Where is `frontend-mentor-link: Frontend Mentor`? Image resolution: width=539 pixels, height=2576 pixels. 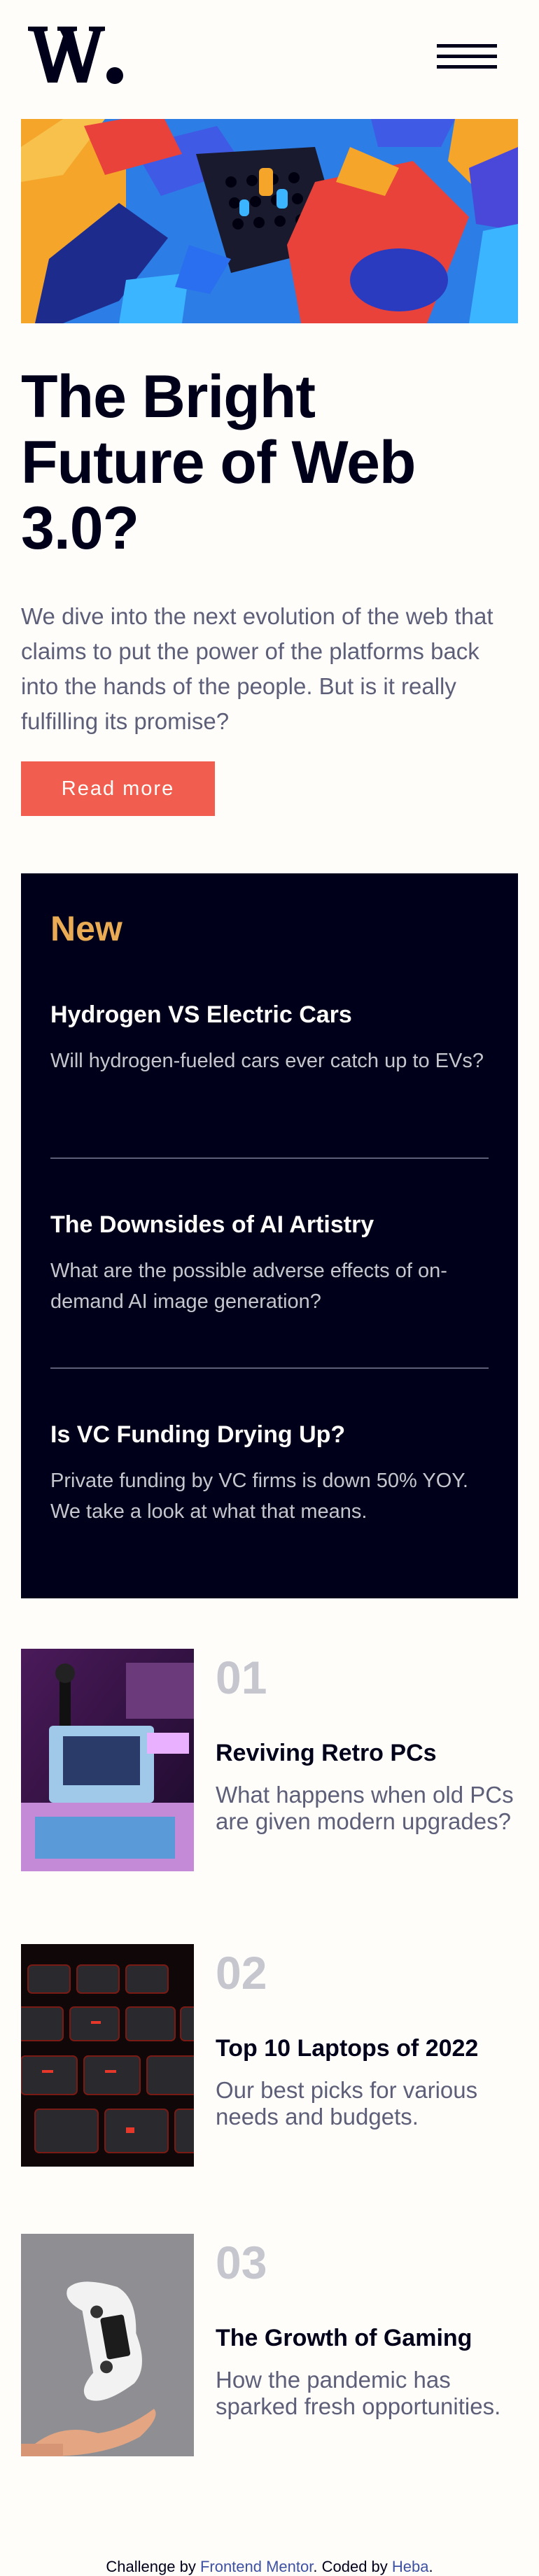 frontend-mentor-link: Frontend Mentor is located at coordinates (256, 2566).